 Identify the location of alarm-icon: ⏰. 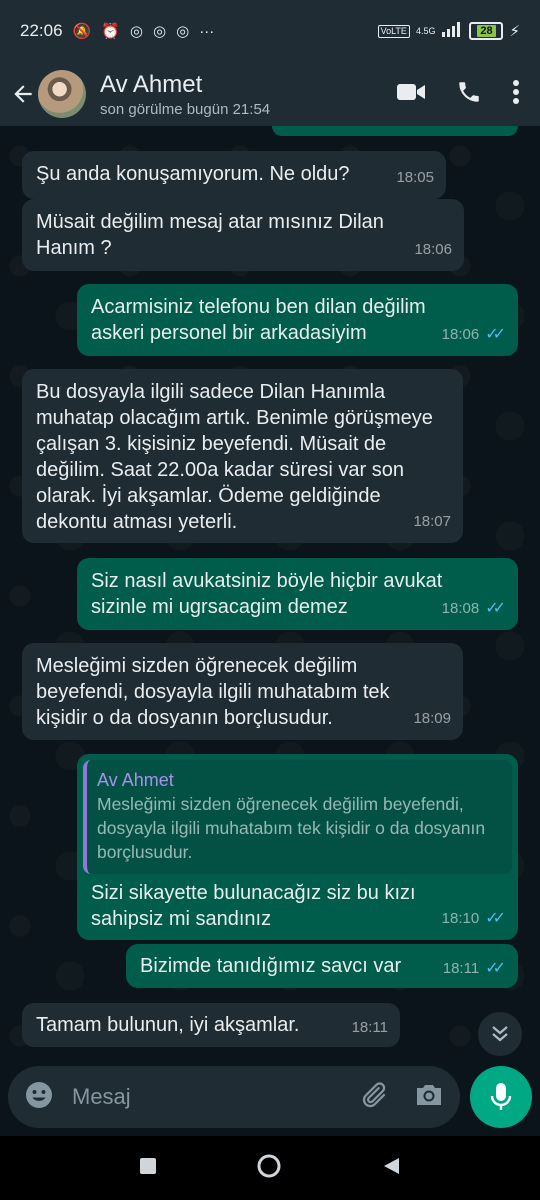
(110, 31).